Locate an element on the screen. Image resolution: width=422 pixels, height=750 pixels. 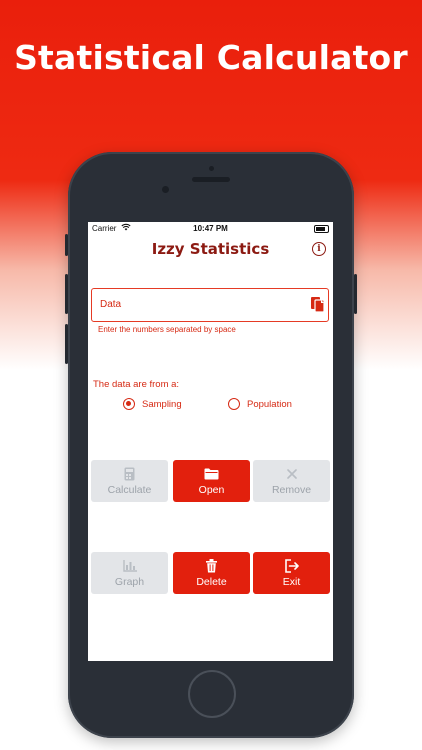
open-label: Open is located at coordinates (211, 489).